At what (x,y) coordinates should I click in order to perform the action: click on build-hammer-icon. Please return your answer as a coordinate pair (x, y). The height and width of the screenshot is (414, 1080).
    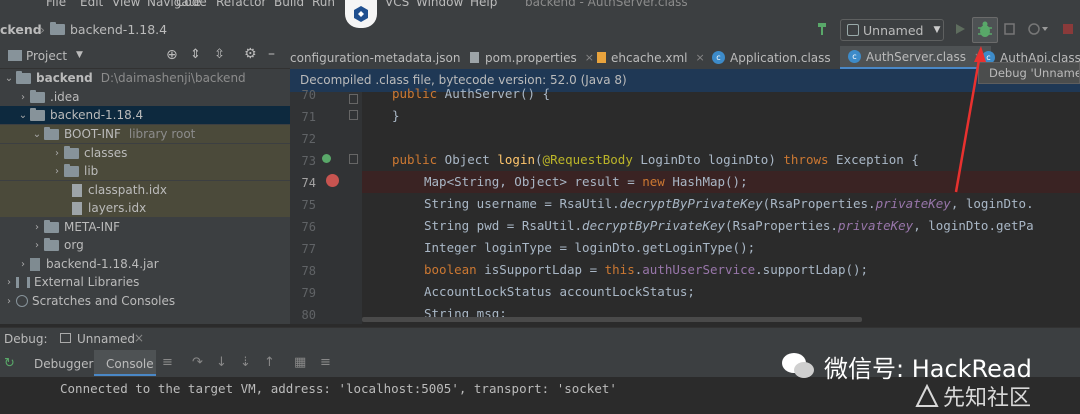
    Looking at the image, I should click on (823, 29).